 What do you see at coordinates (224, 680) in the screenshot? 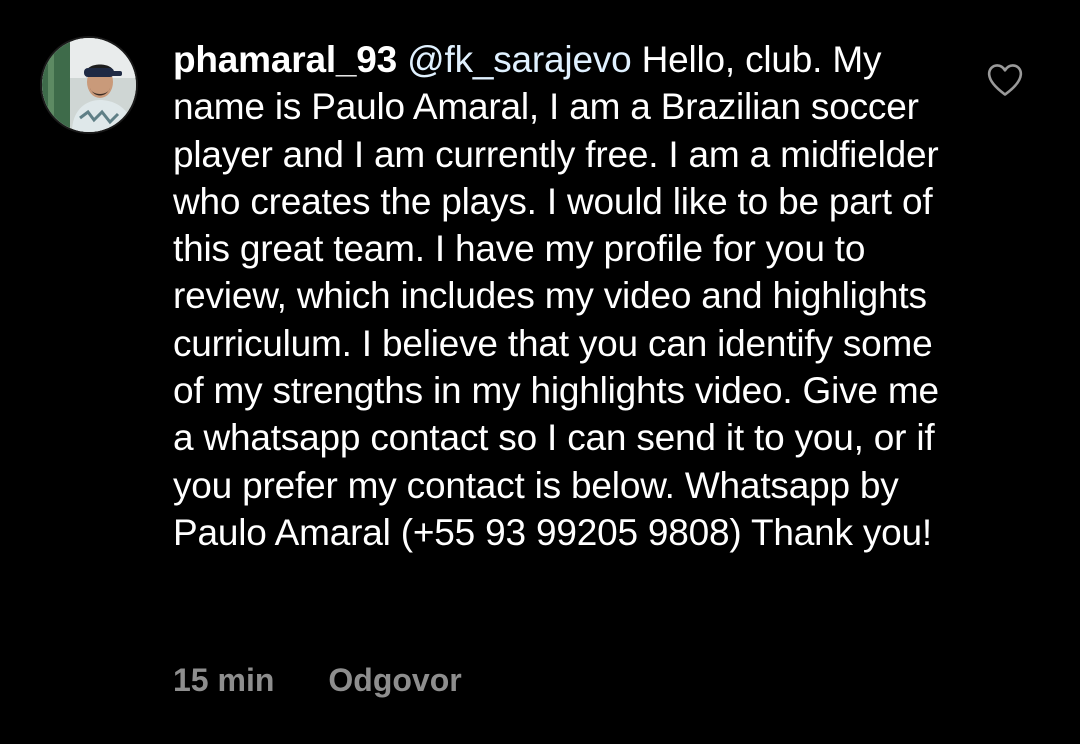
I see `timestamp: 15 min` at bounding box center [224, 680].